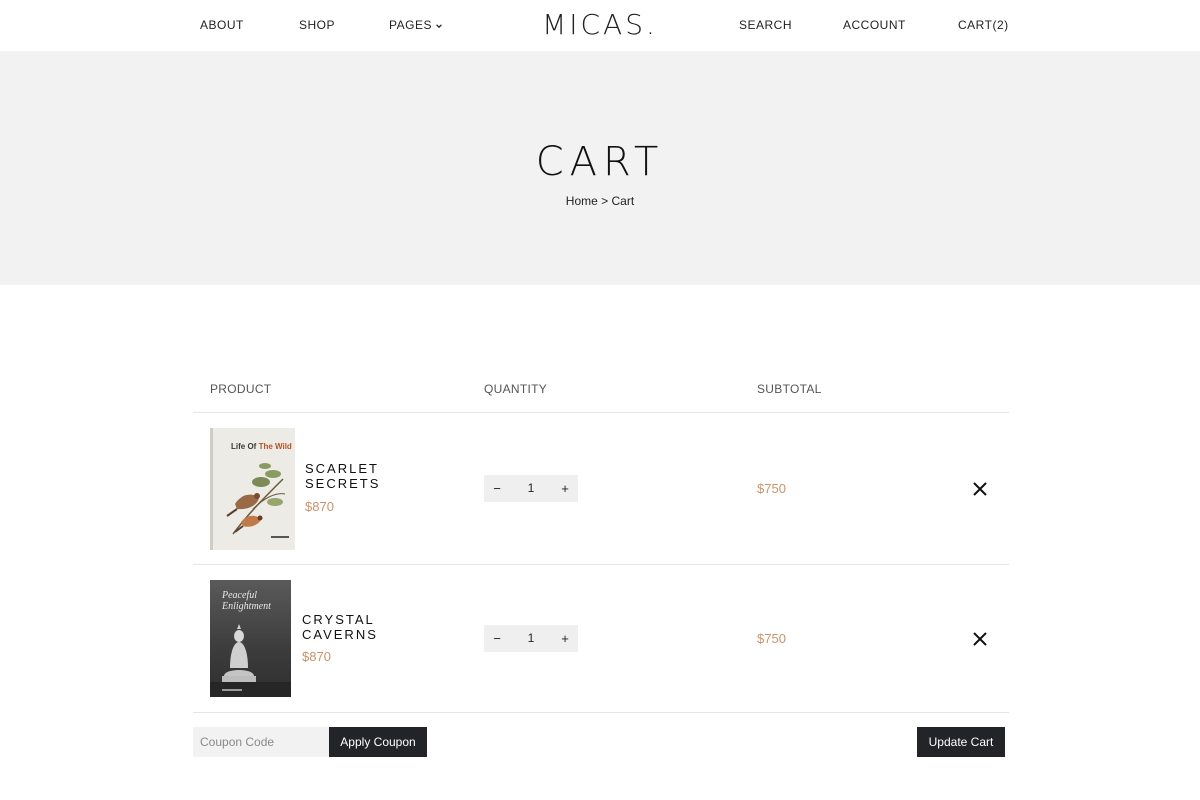 This screenshot has height=800, width=1200. What do you see at coordinates (961, 742) in the screenshot?
I see `update-cart-button: Update Cart` at bounding box center [961, 742].